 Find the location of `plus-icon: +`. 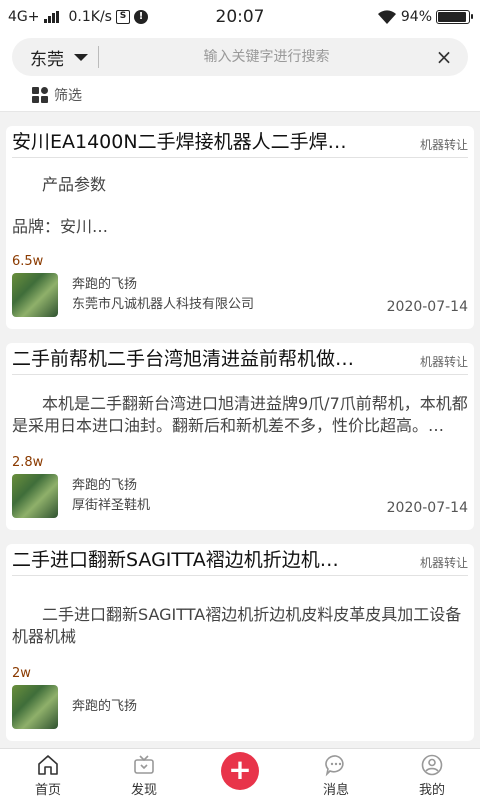

plus-icon: + is located at coordinates (240, 771).